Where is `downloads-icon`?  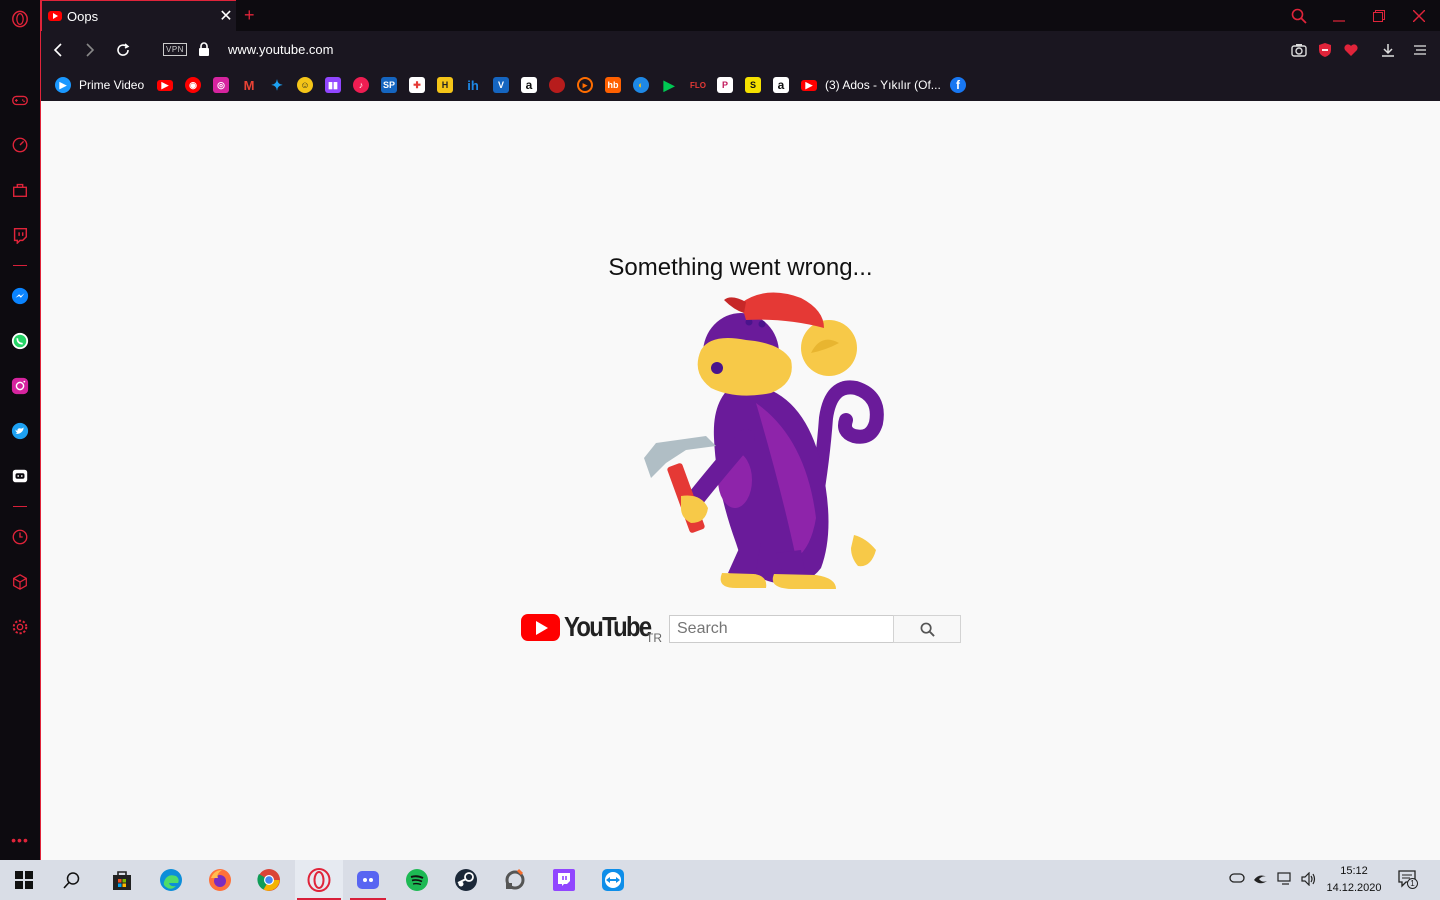 downloads-icon is located at coordinates (1388, 50).